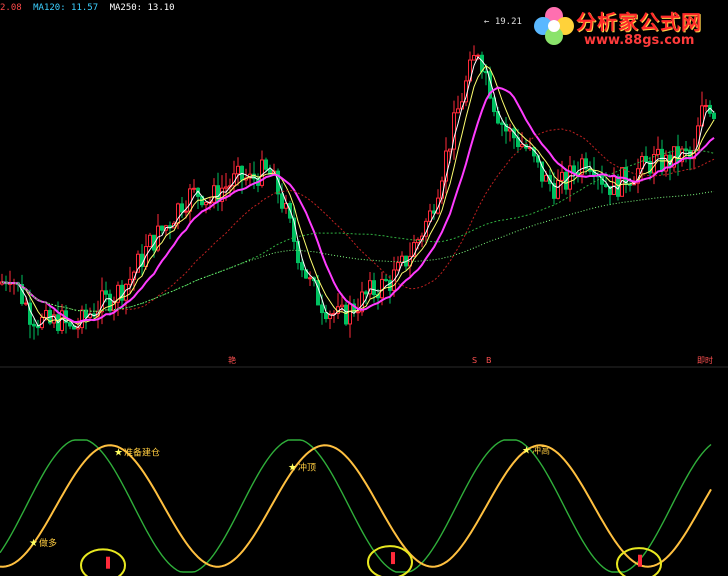 Image resolution: width=728 pixels, height=576 pixels. I want to click on ma-header-ma250: MA250: 13.10, so click(142, 8).